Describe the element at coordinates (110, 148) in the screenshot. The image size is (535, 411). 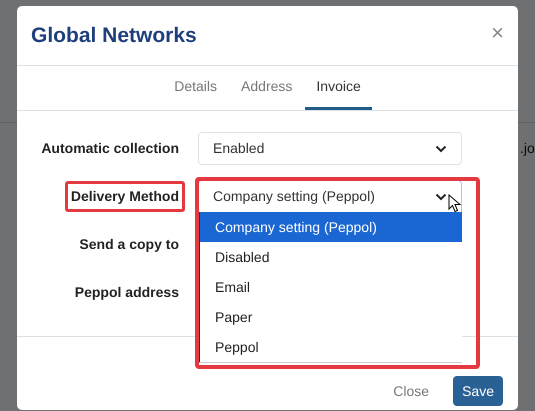
I see `field-label: Automatic collection` at that location.